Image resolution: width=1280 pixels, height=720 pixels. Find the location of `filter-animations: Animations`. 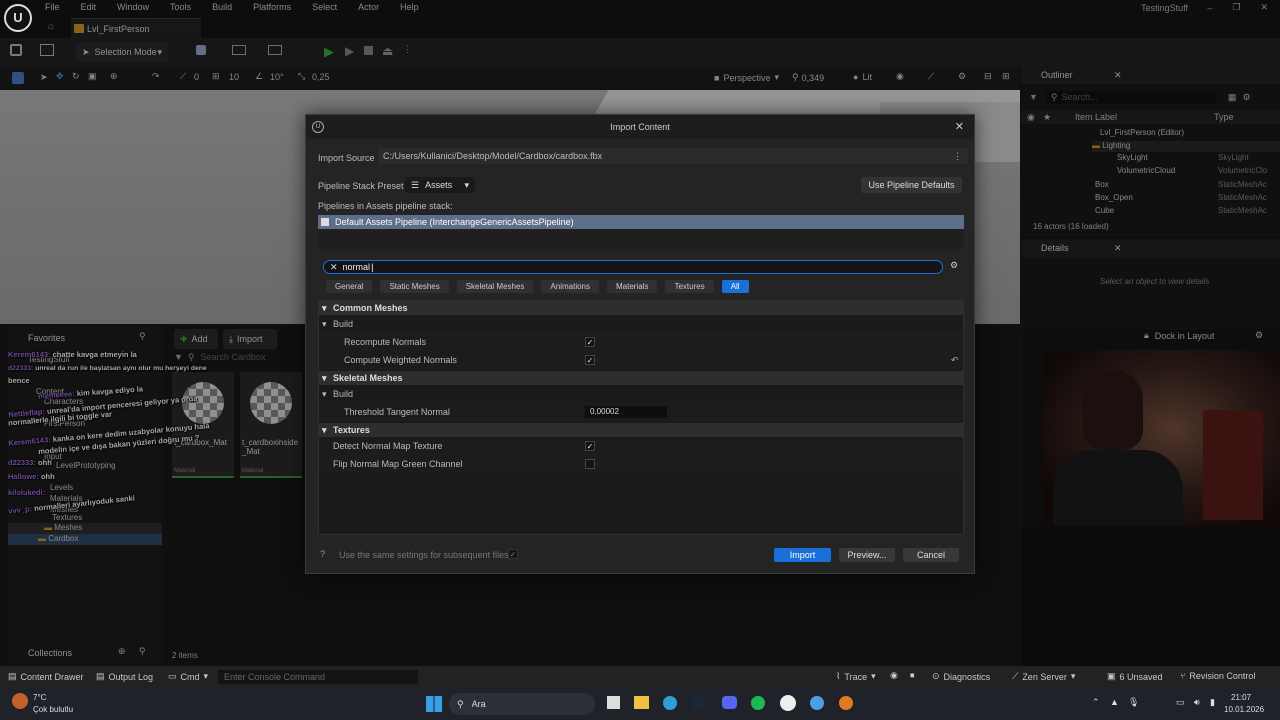

filter-animations: Animations is located at coordinates (570, 286).